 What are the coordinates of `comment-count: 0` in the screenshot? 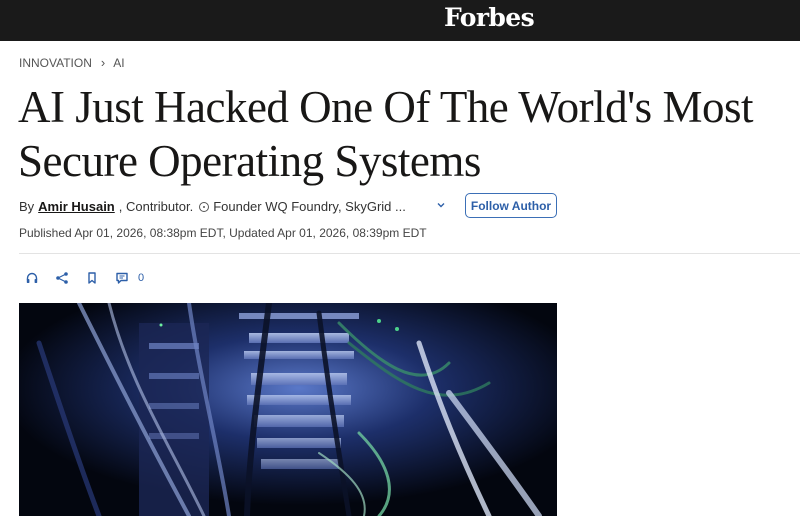 It's located at (141, 278).